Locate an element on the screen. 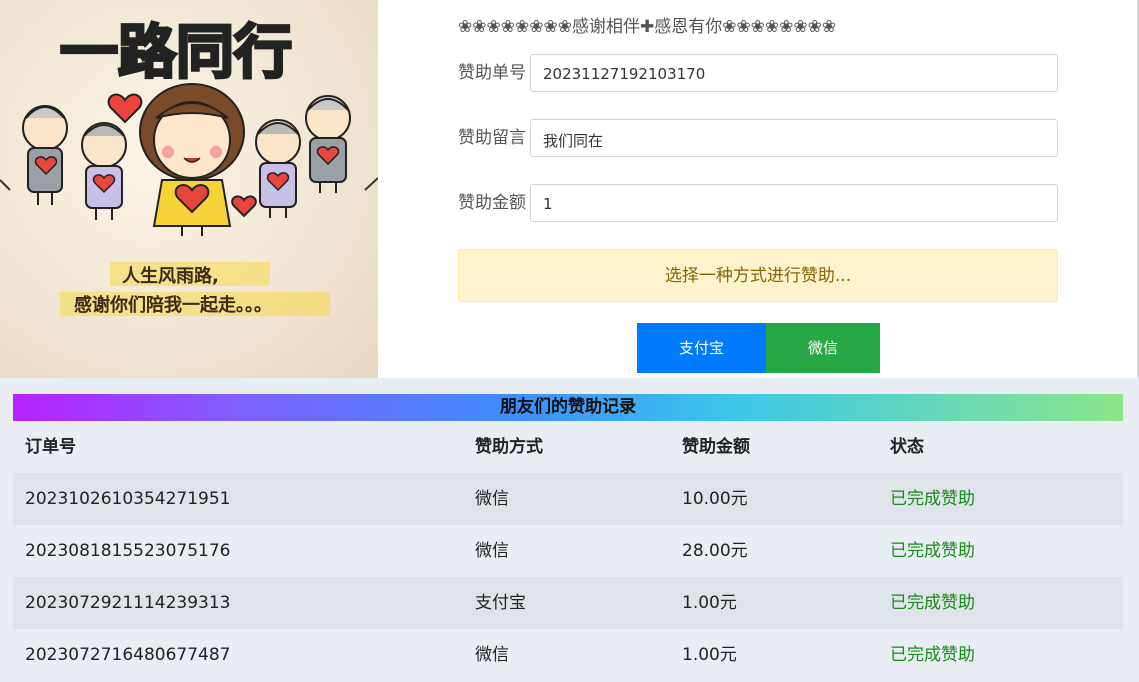 Image resolution: width=1139 pixels, height=682 pixels. message-row: 赞助留言 我们同在 is located at coordinates (758, 138).